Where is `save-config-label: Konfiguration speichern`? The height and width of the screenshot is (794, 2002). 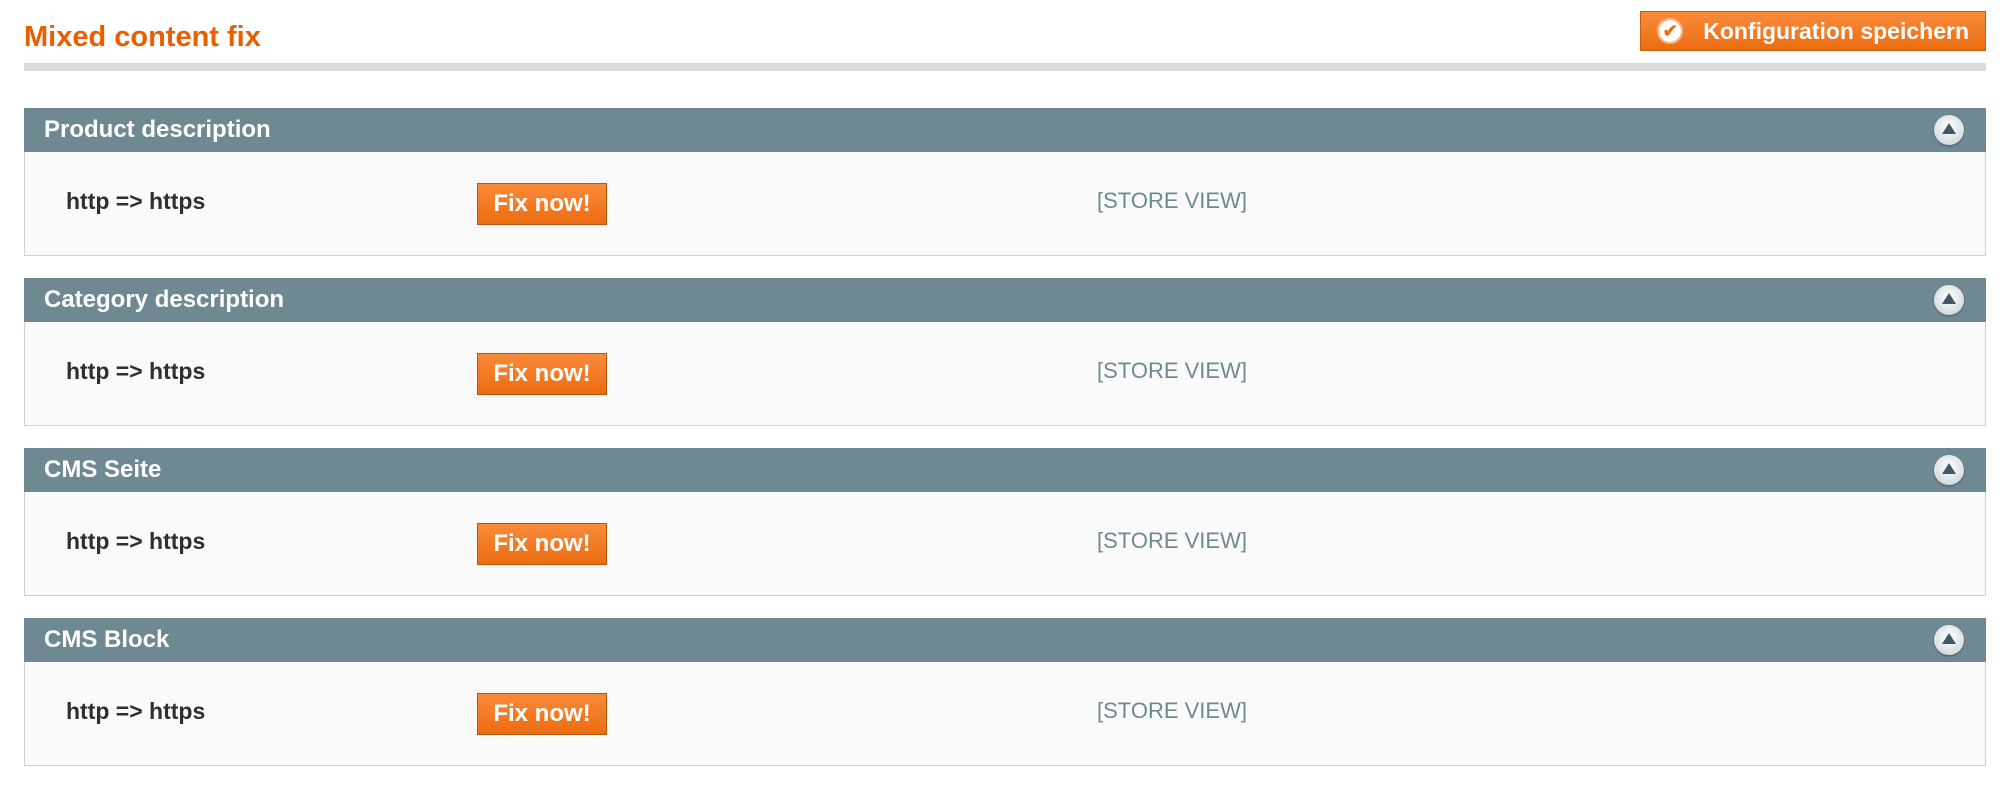
save-config-label: Konfiguration speichern is located at coordinates (1836, 30).